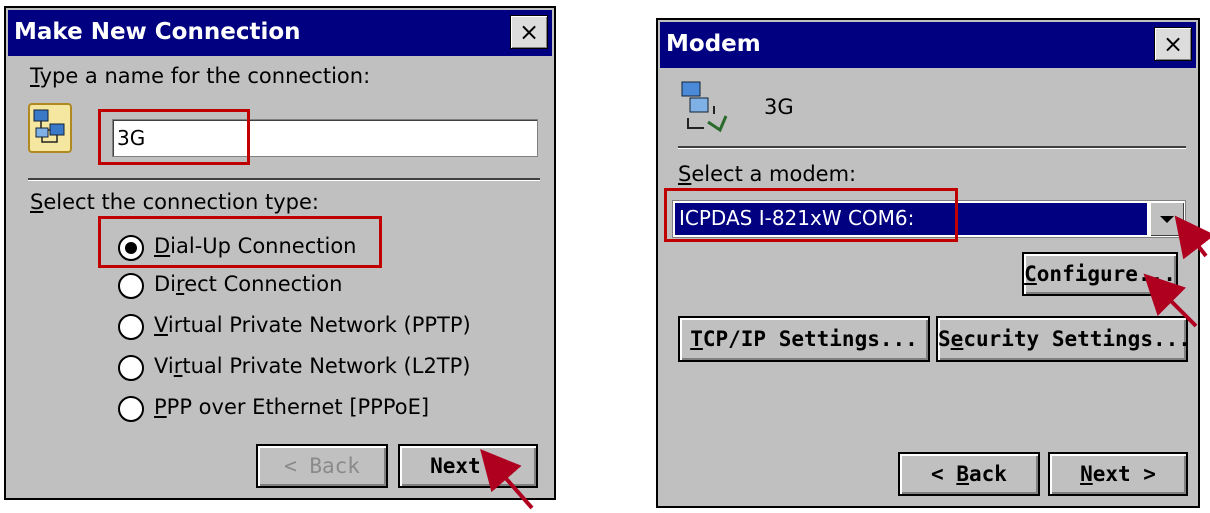 The height and width of the screenshot is (513, 1210). Describe the element at coordinates (1192, 237) in the screenshot. I see `arrow-to-dropdown` at that location.